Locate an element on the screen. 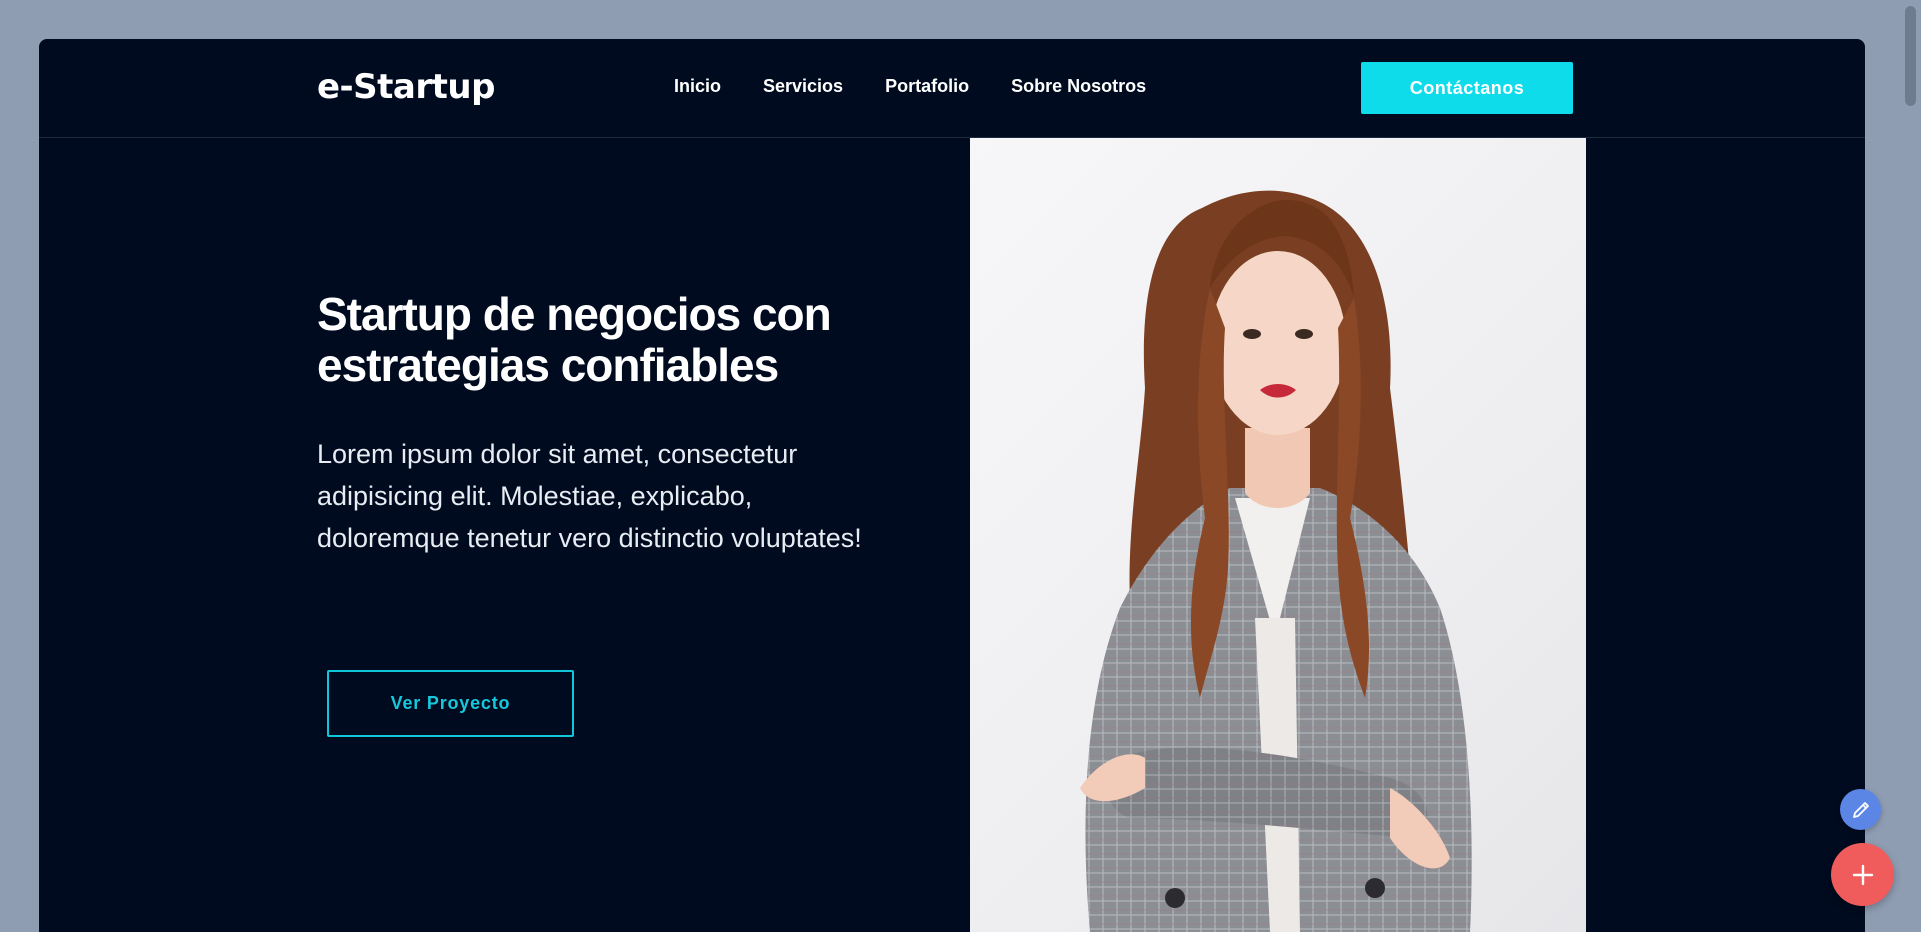 This screenshot has height=932, width=1921. edit-fab-button is located at coordinates (1860, 809).